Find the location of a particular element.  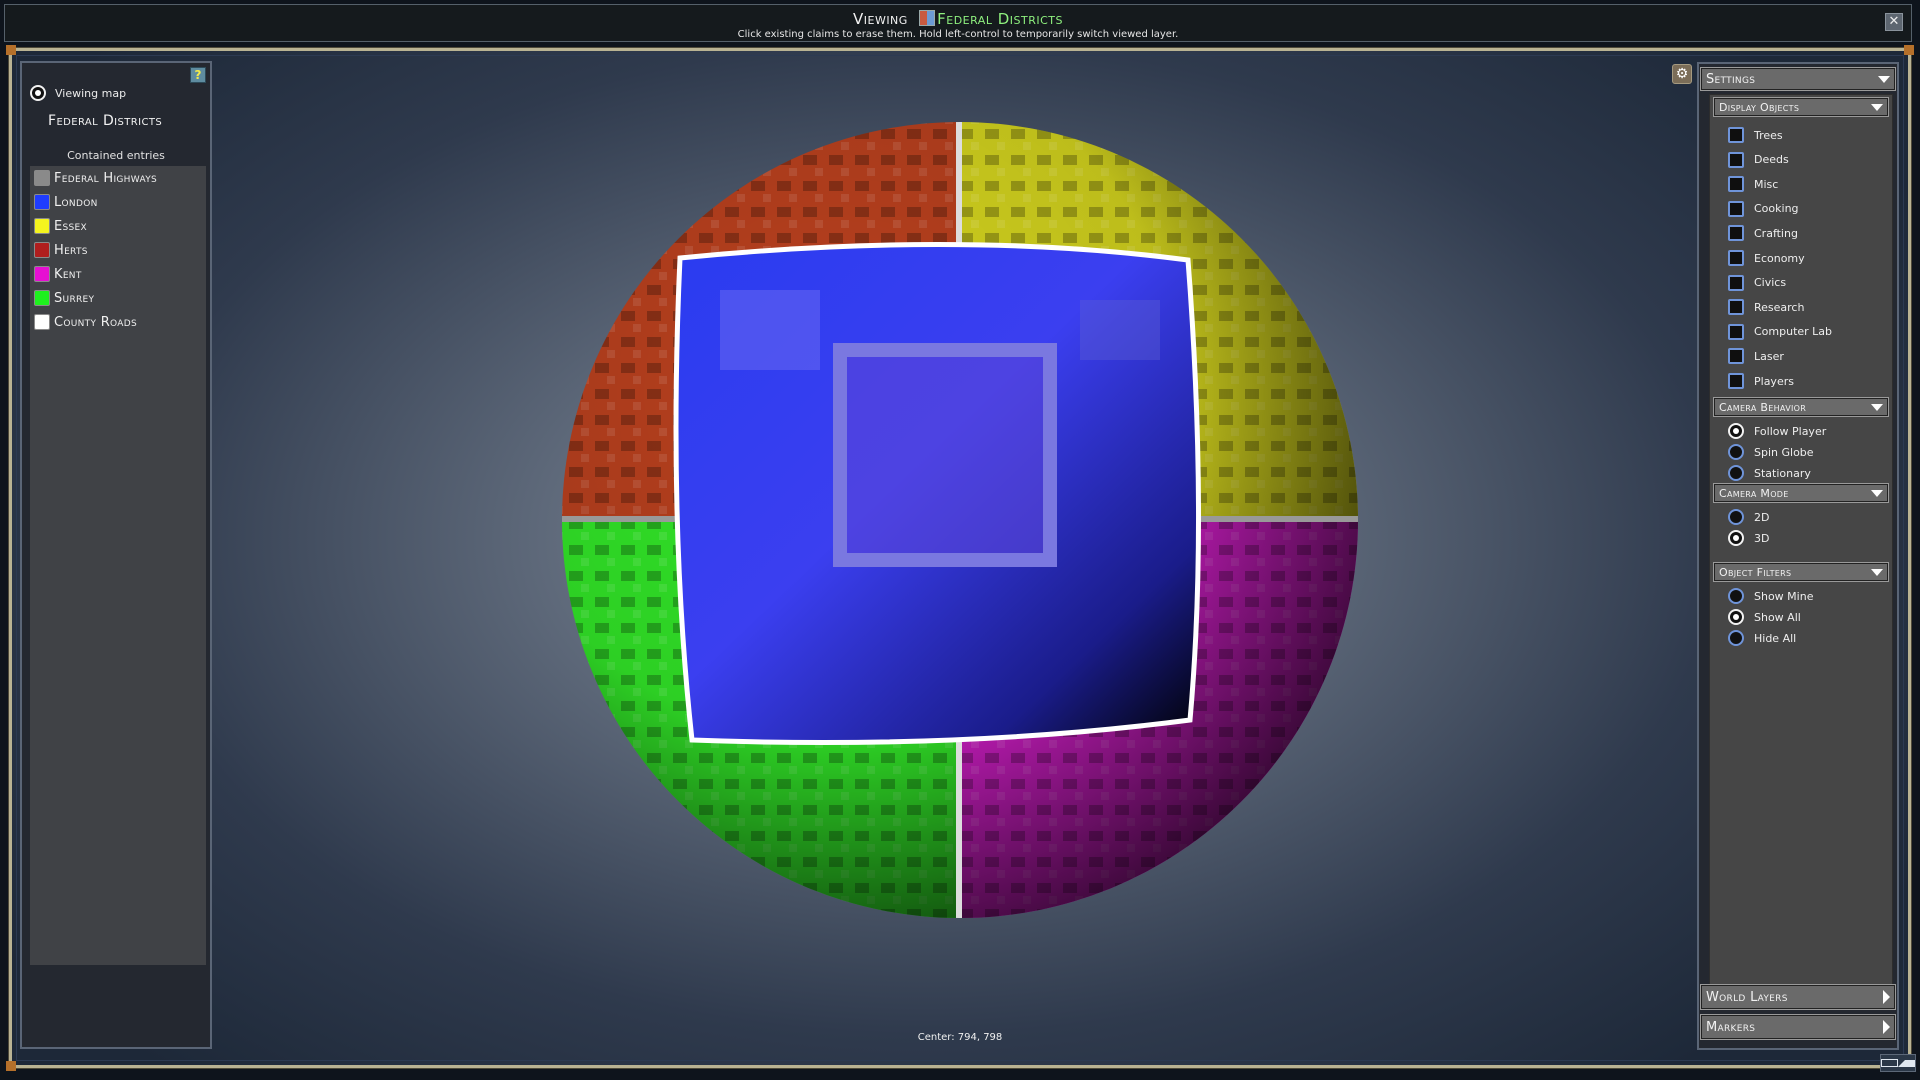

viewing-map-radio: Viewing map is located at coordinates (78, 93).